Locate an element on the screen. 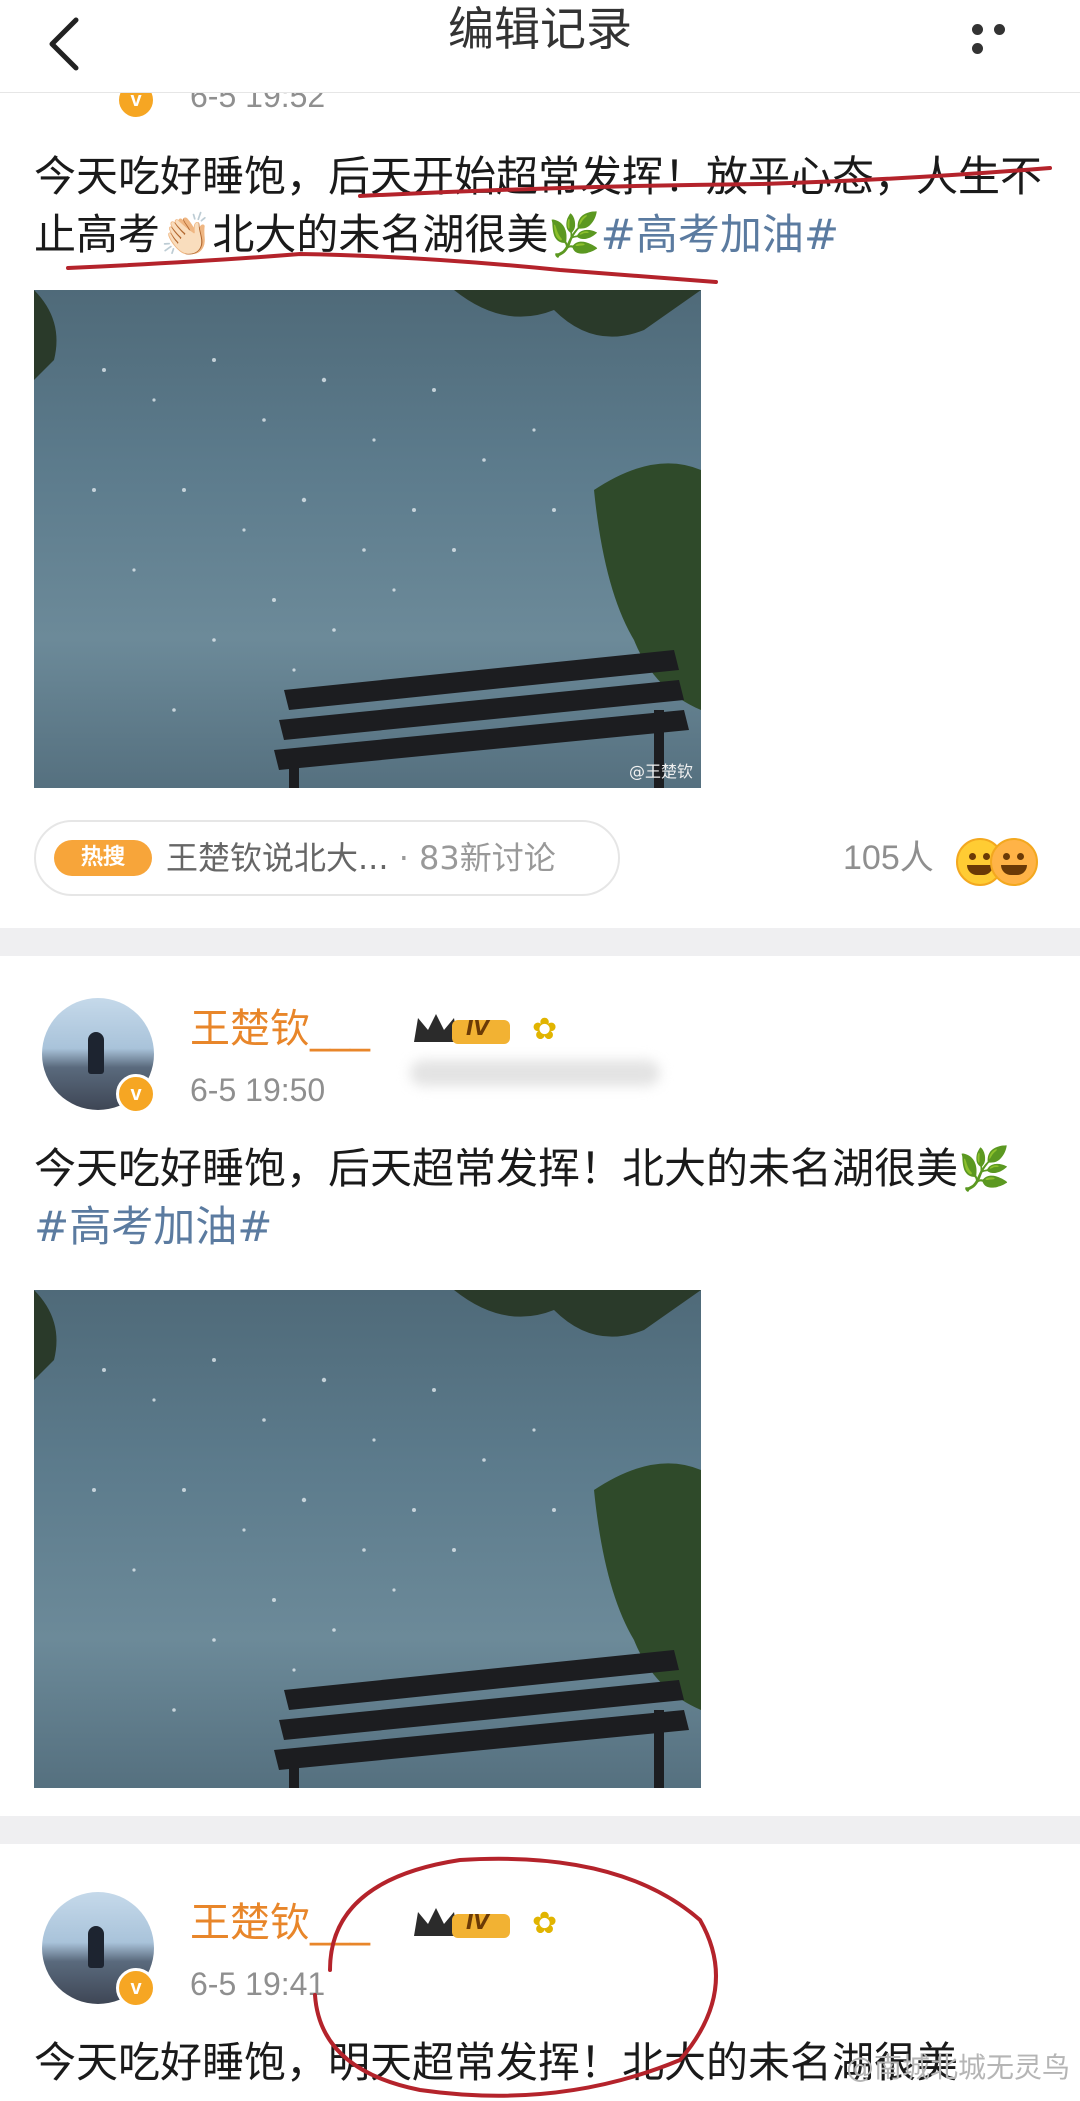  post-image: @王楚钦 is located at coordinates (367, 539).